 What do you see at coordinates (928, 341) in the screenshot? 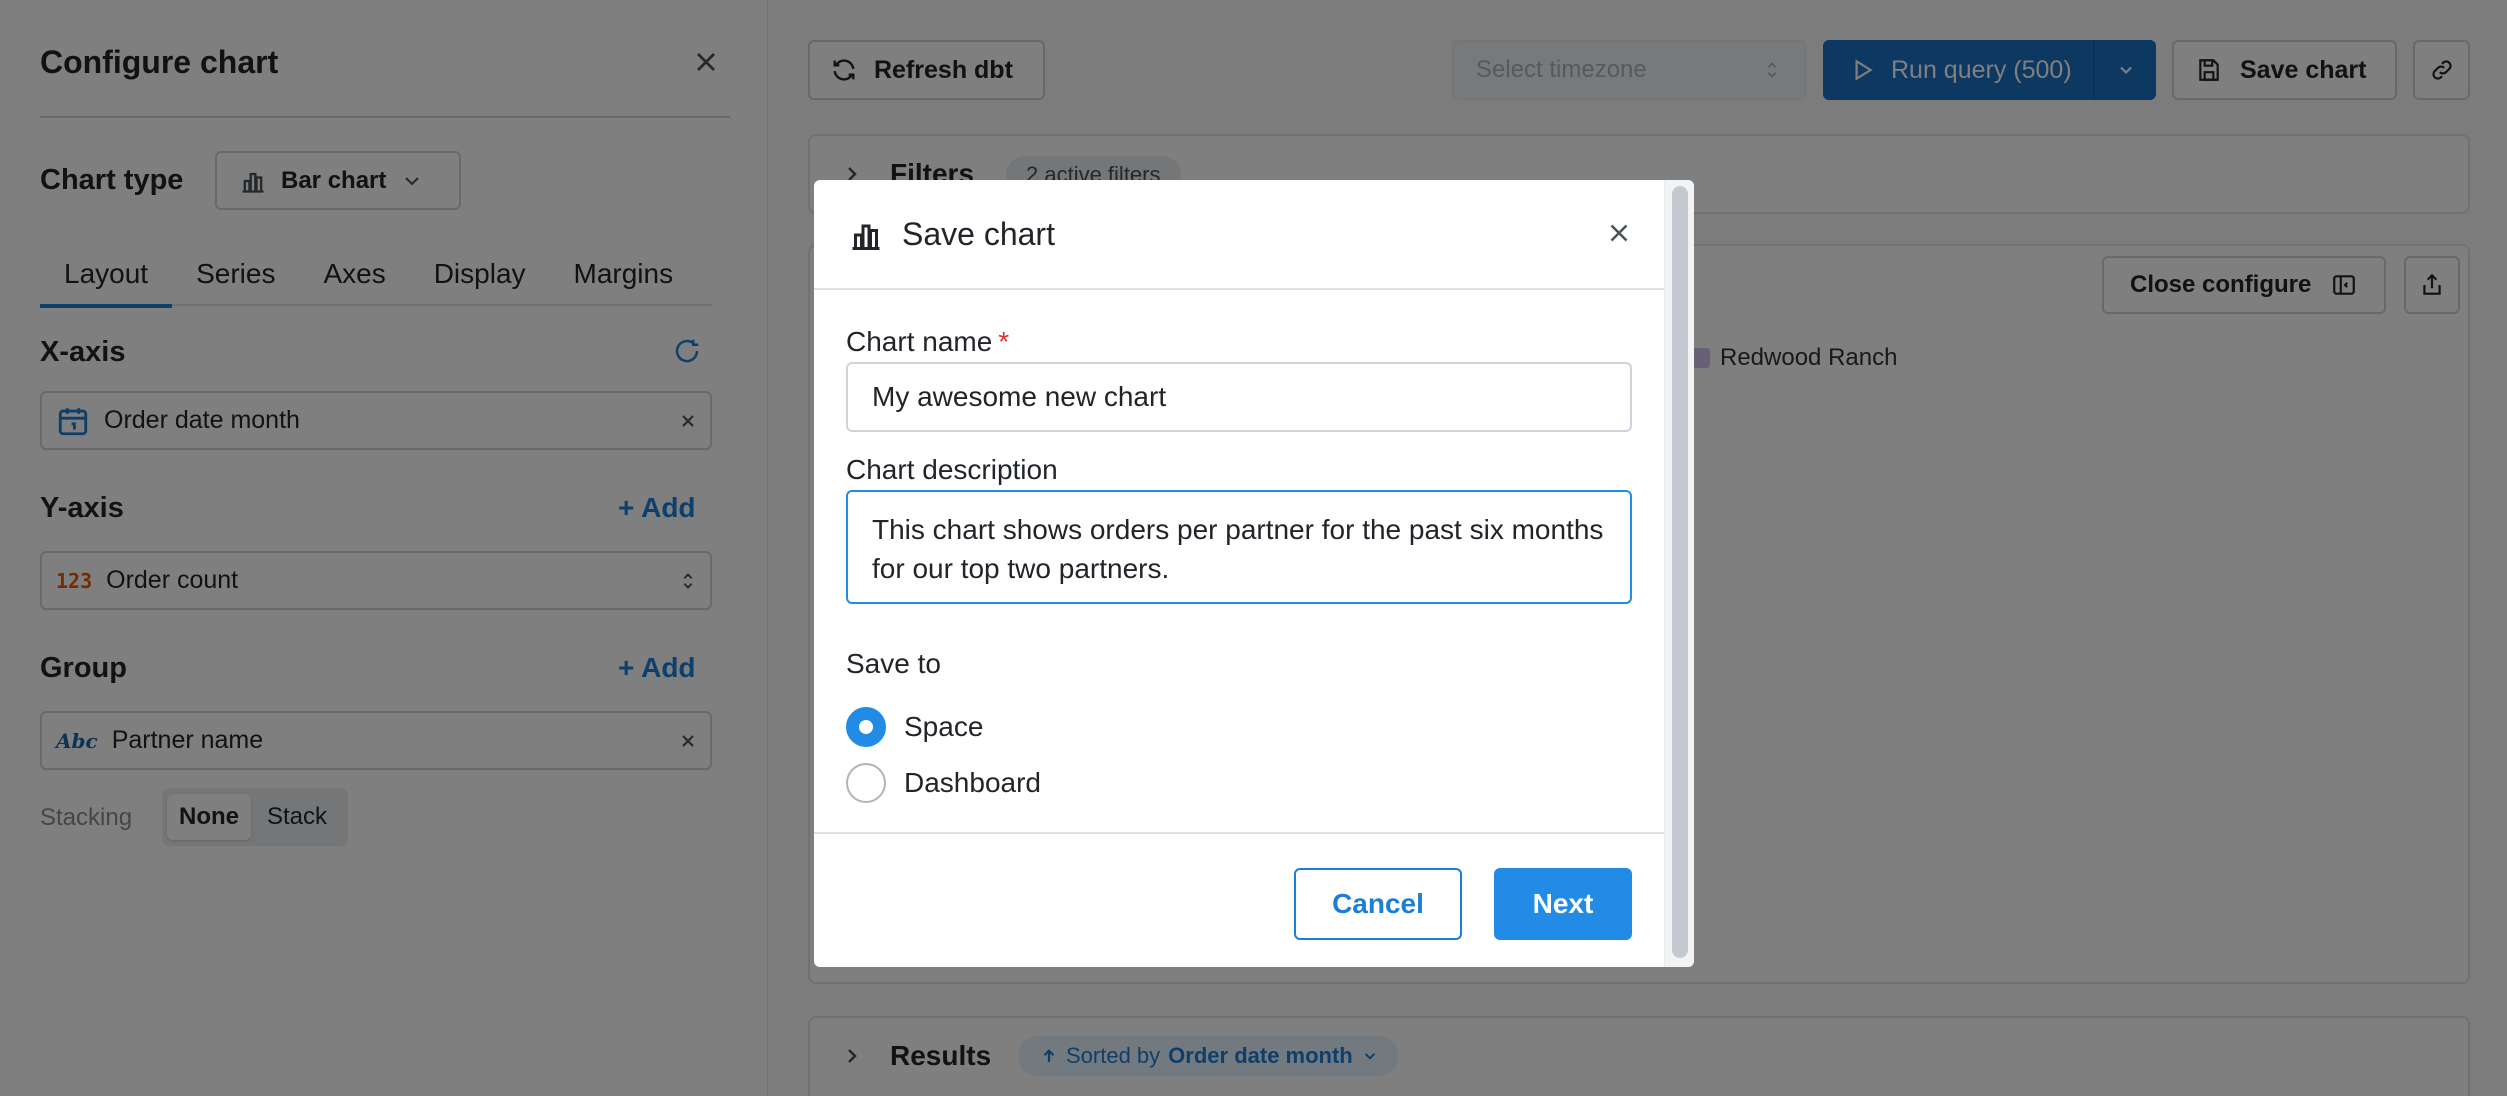
I see `chart-name-label: Chart name *` at bounding box center [928, 341].